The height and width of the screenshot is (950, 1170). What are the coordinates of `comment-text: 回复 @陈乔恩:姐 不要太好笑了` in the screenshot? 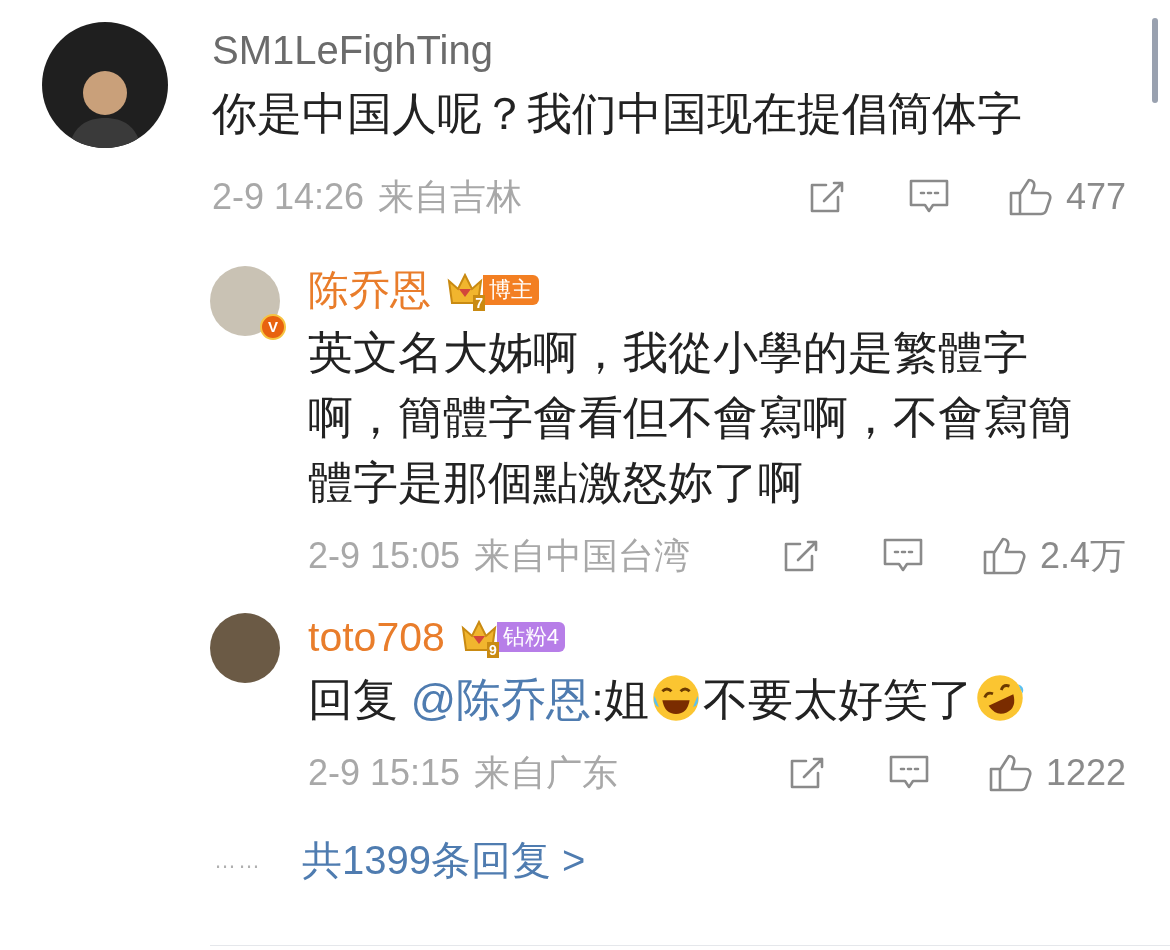 It's located at (717, 699).